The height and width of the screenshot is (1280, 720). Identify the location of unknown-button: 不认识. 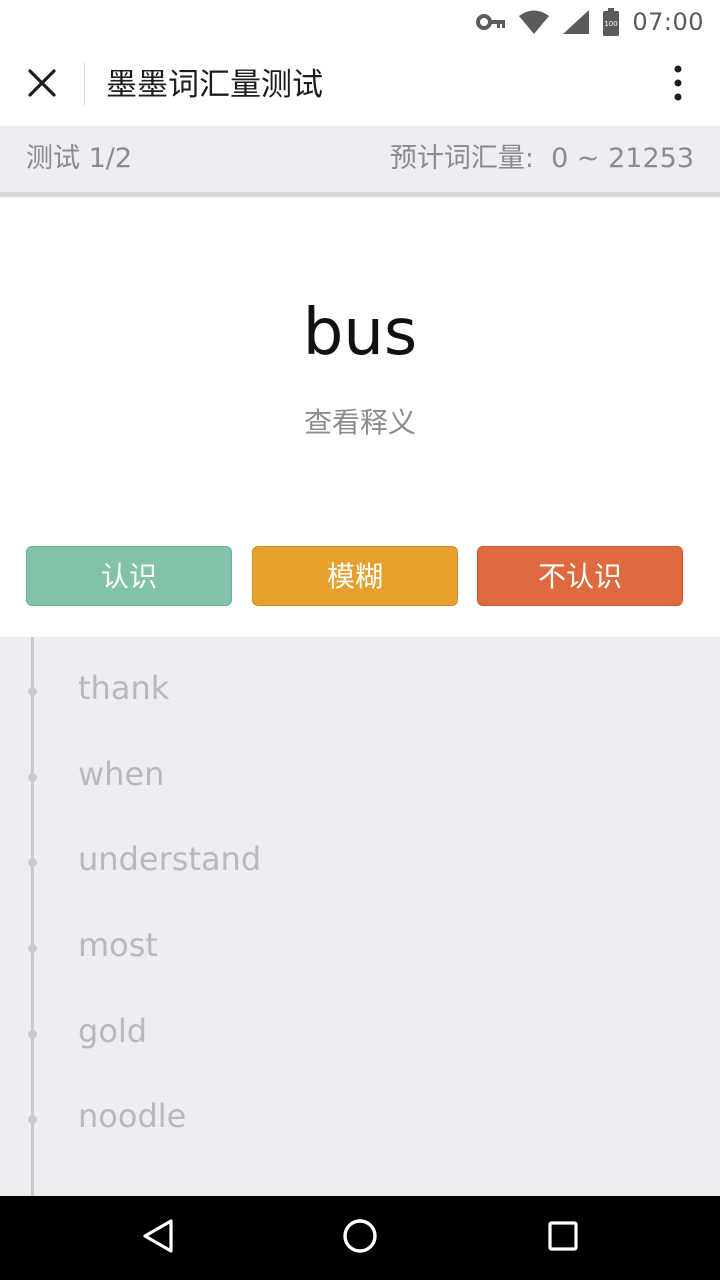
(580, 576).